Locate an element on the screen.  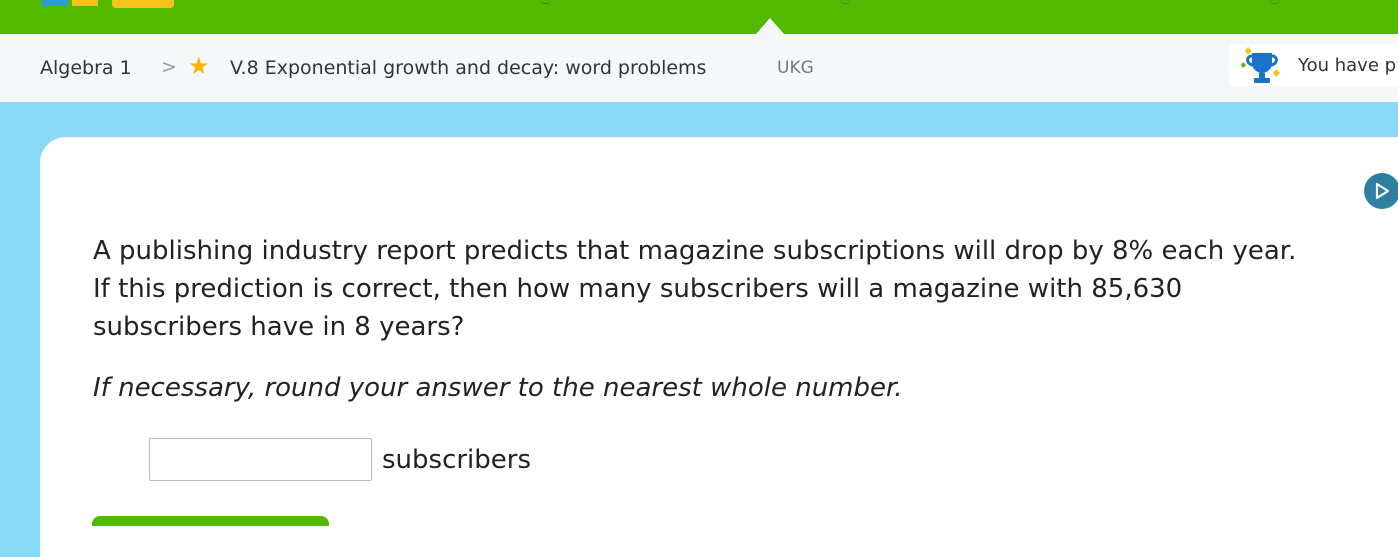
nav-tab-highlight is located at coordinates (143, 4).